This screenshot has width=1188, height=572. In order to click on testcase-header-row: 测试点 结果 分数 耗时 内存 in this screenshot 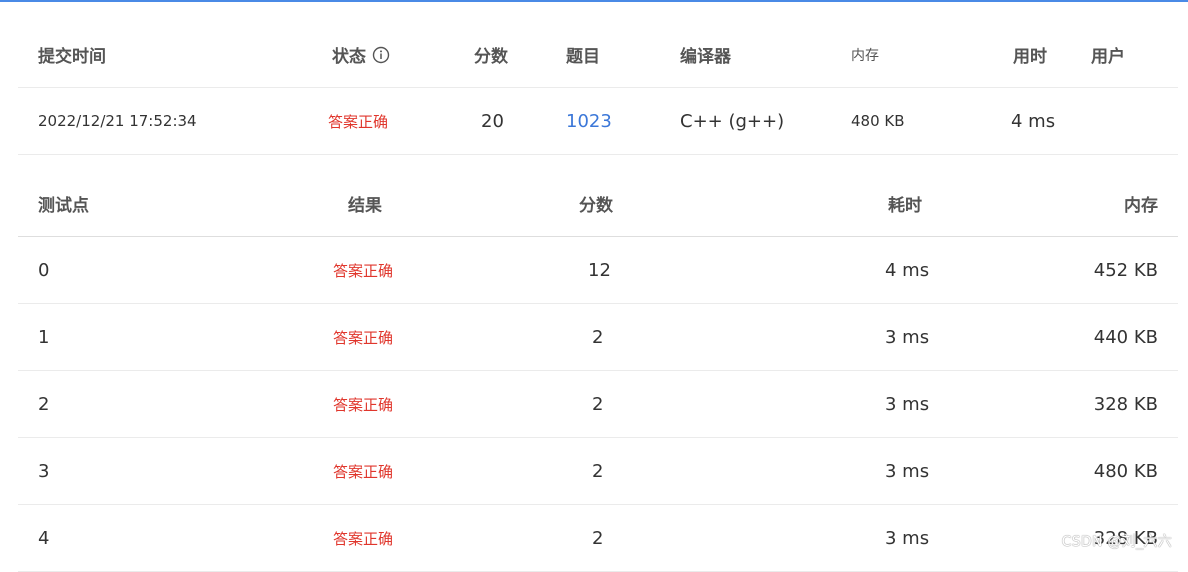, I will do `click(598, 203)`.